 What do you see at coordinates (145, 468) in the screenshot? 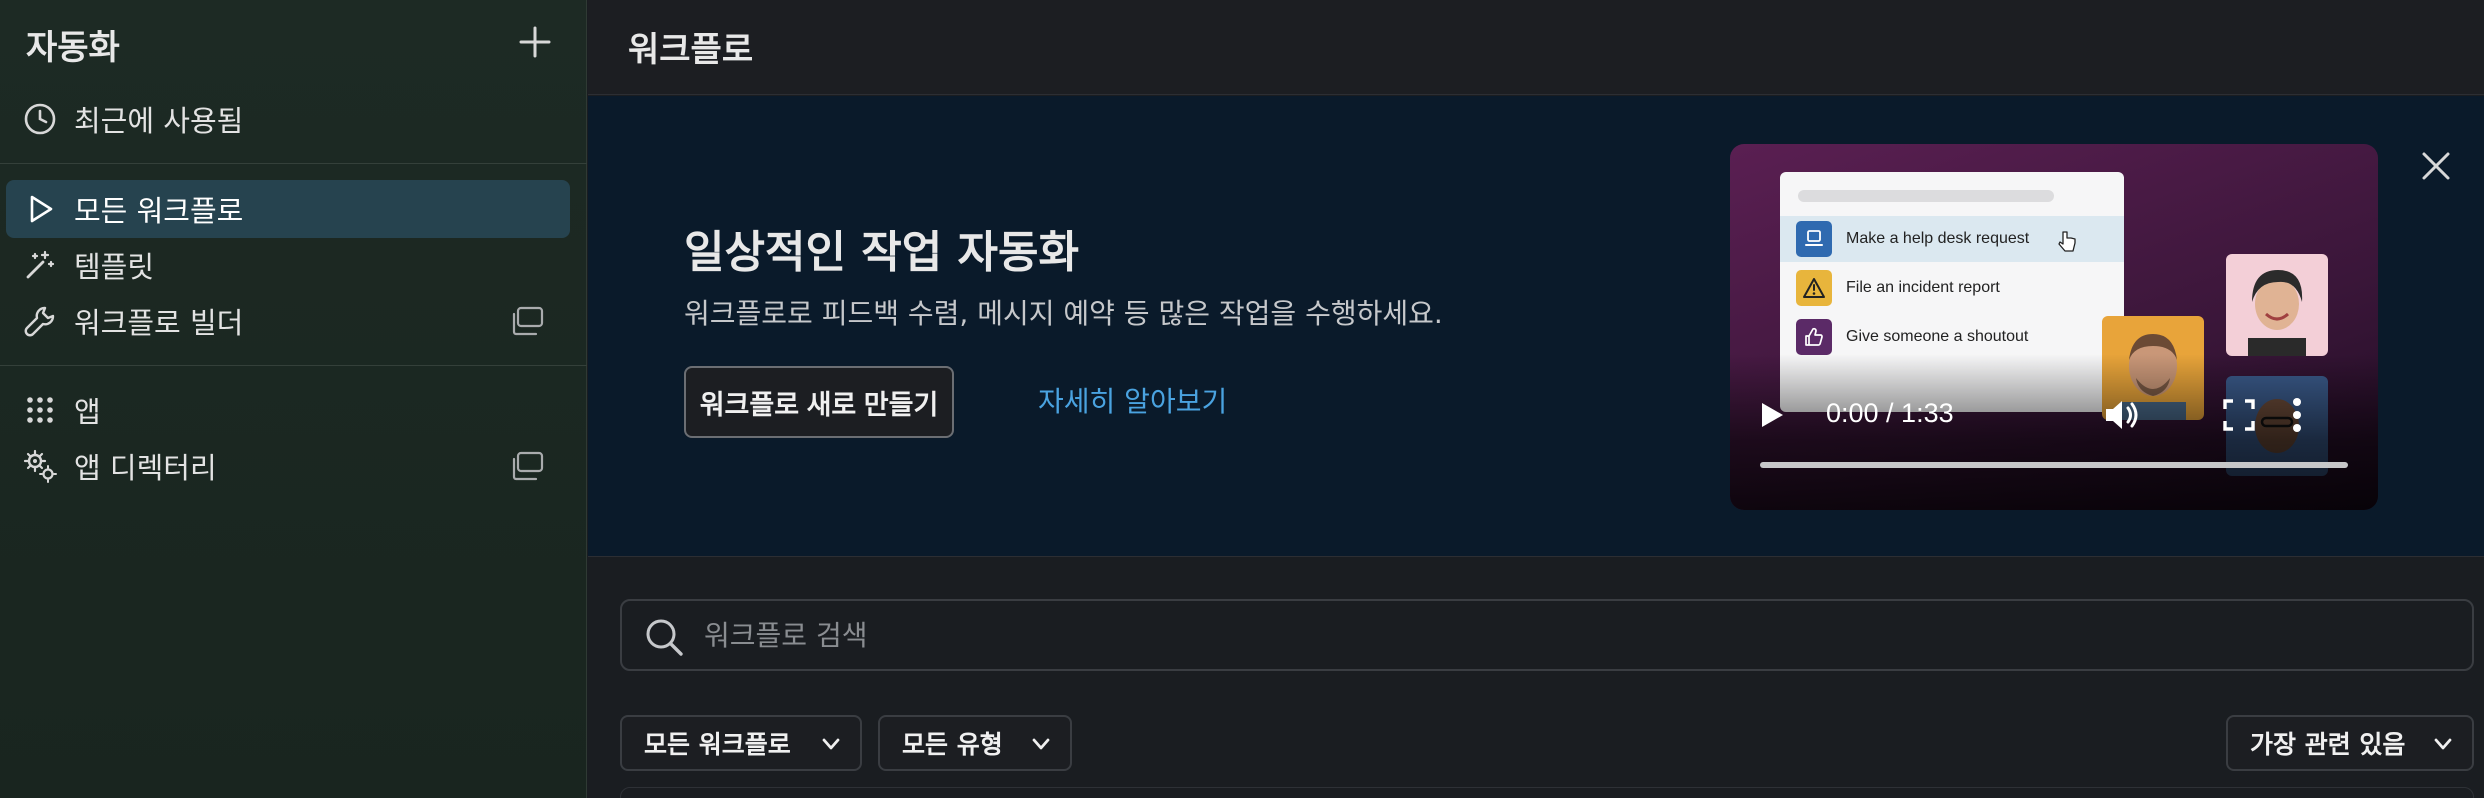
I see `sidebar-item-label: 앱 디렉터리` at bounding box center [145, 468].